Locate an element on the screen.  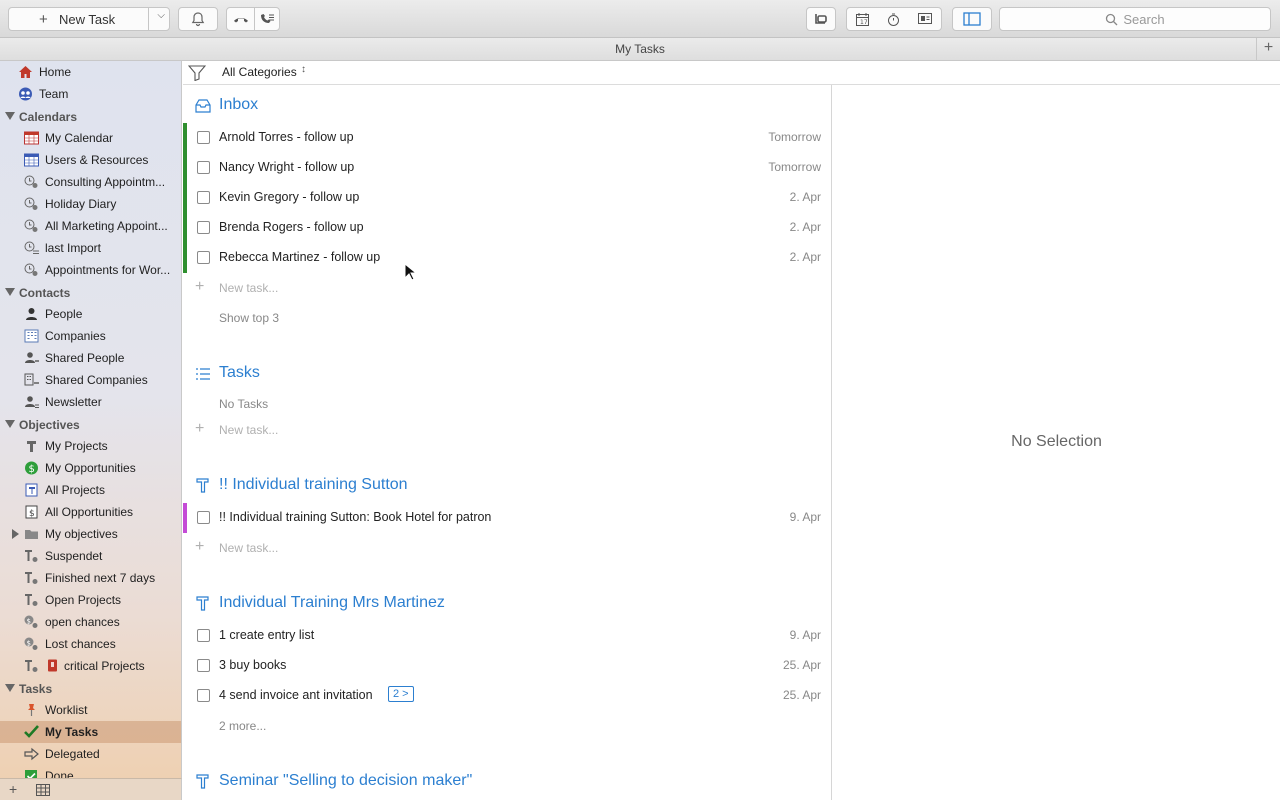
sidebar-item-all-projects: All Projects is located at coordinates (90, 490).